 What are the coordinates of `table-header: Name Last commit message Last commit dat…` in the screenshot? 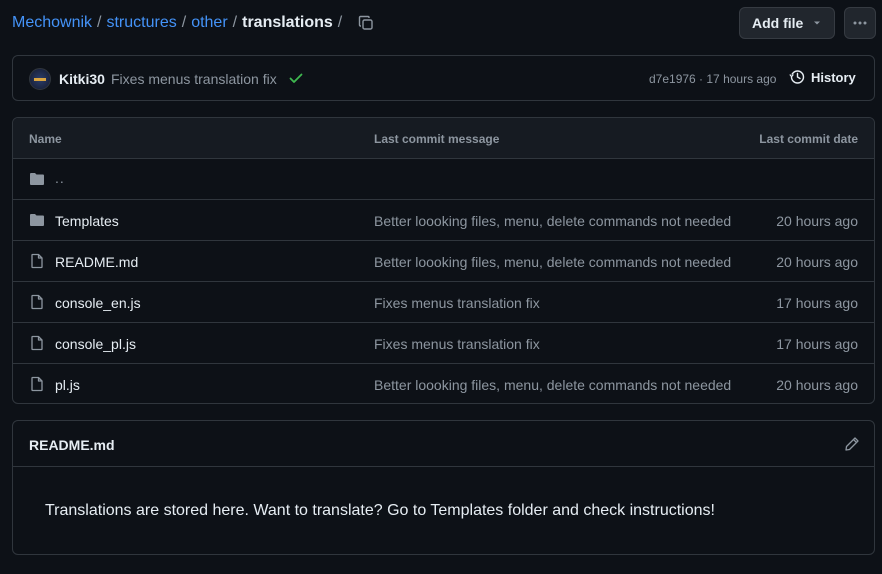 It's located at (443, 138).